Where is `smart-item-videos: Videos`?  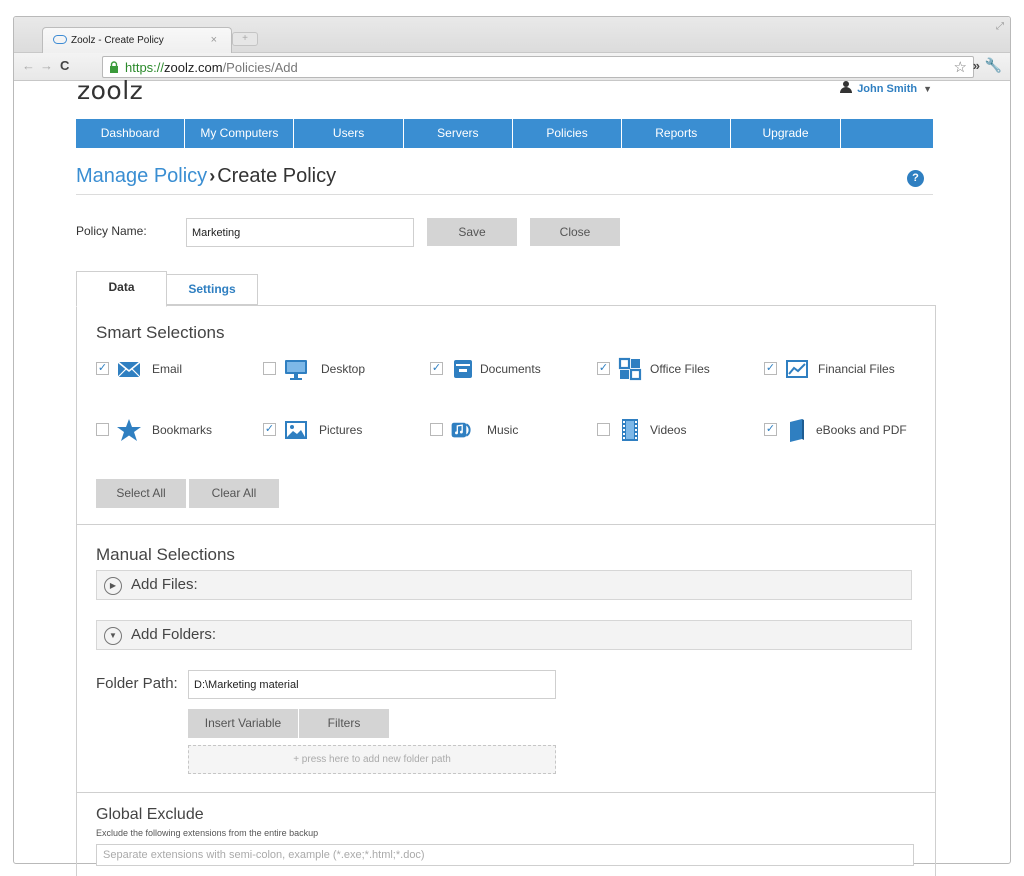 smart-item-videos: Videos is located at coordinates (672, 430).